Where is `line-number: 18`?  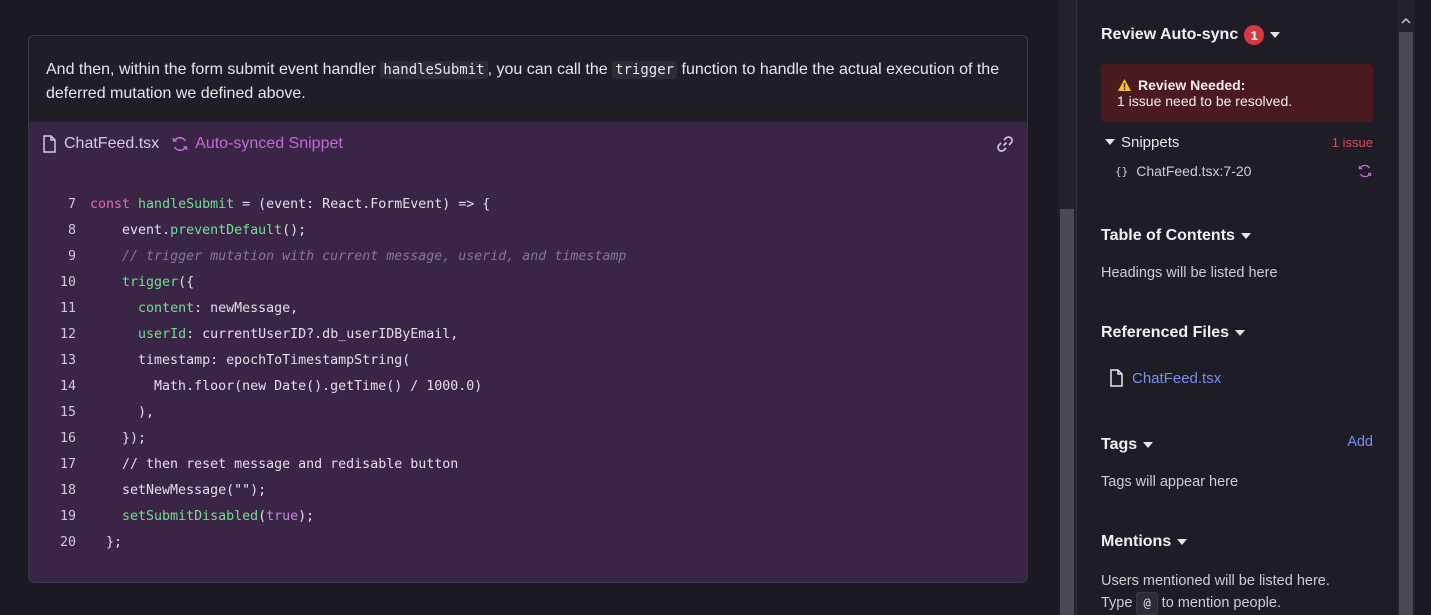 line-number: 18 is located at coordinates (67, 490).